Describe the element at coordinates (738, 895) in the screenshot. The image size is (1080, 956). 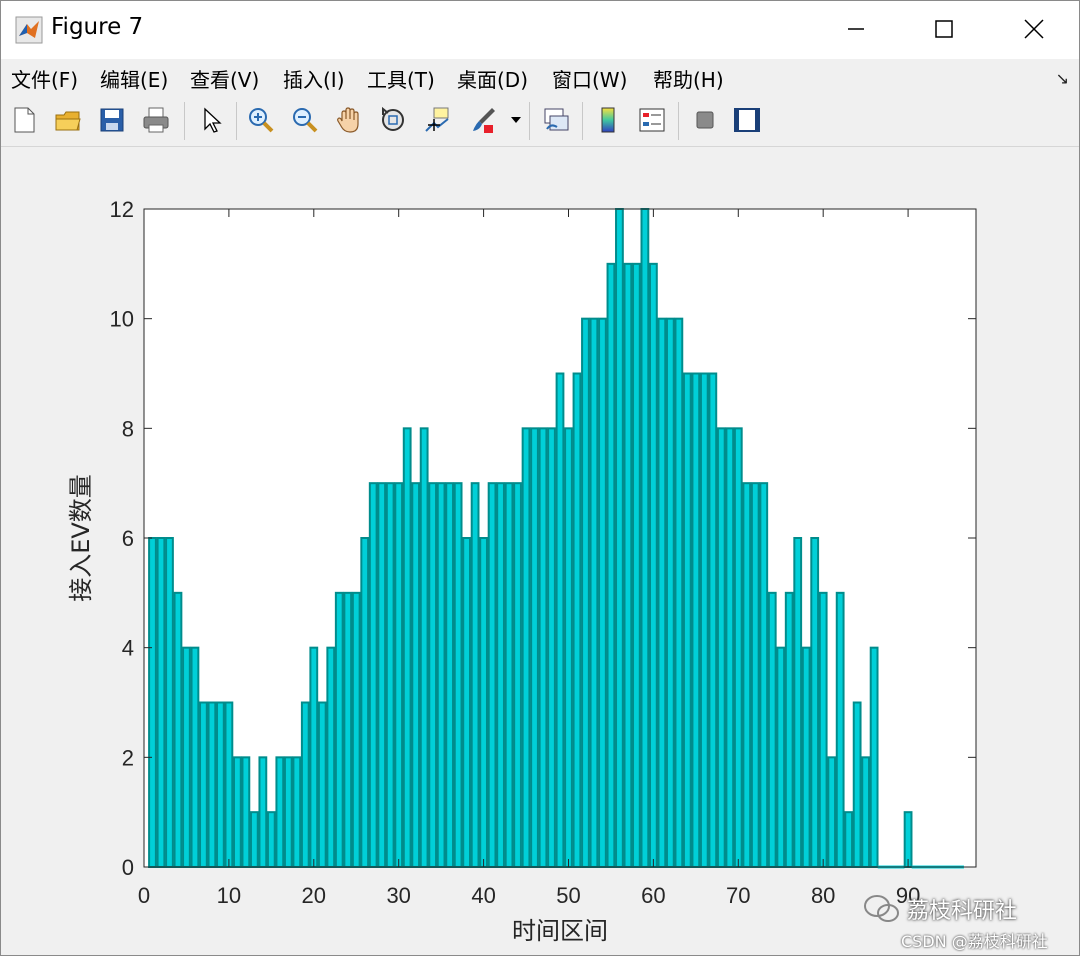
I see `x-tick-label: 70` at that location.